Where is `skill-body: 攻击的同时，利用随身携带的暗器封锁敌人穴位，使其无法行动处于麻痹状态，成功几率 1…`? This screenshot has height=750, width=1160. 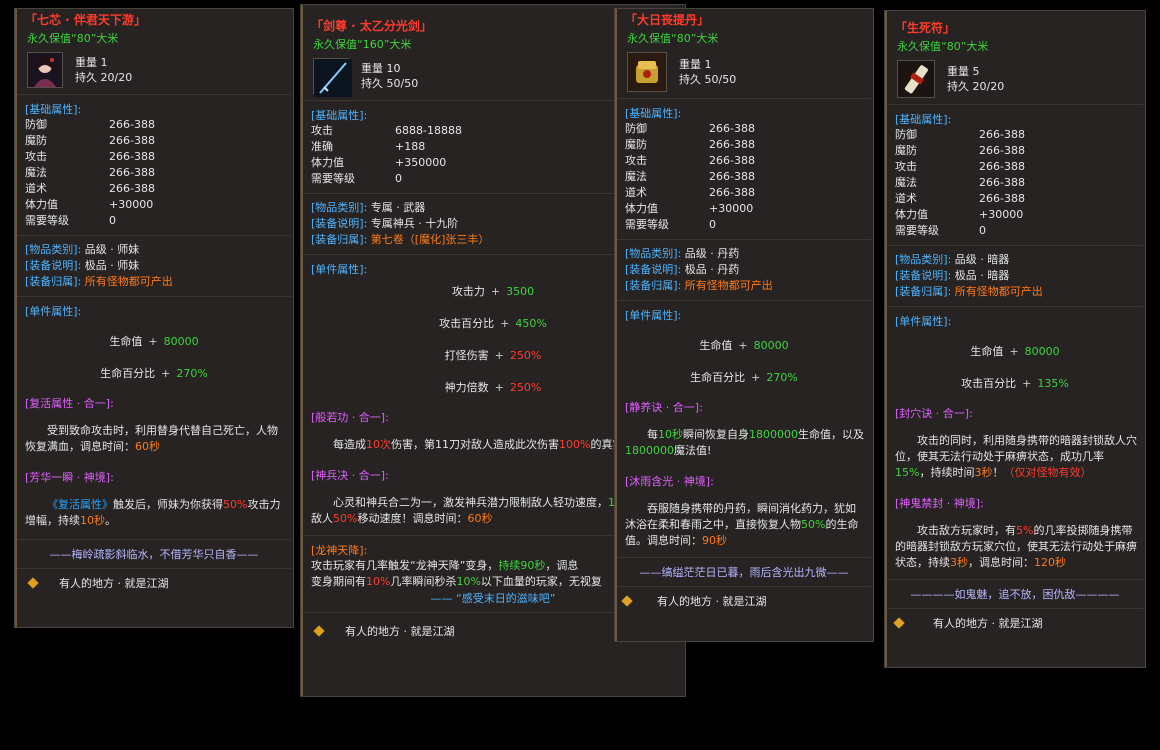 skill-body: 攻击的同时，利用随身携带的暗器封锁敌人穴位，使其无法行动处于麻痹状态，成功几率 1… is located at coordinates (1016, 457).